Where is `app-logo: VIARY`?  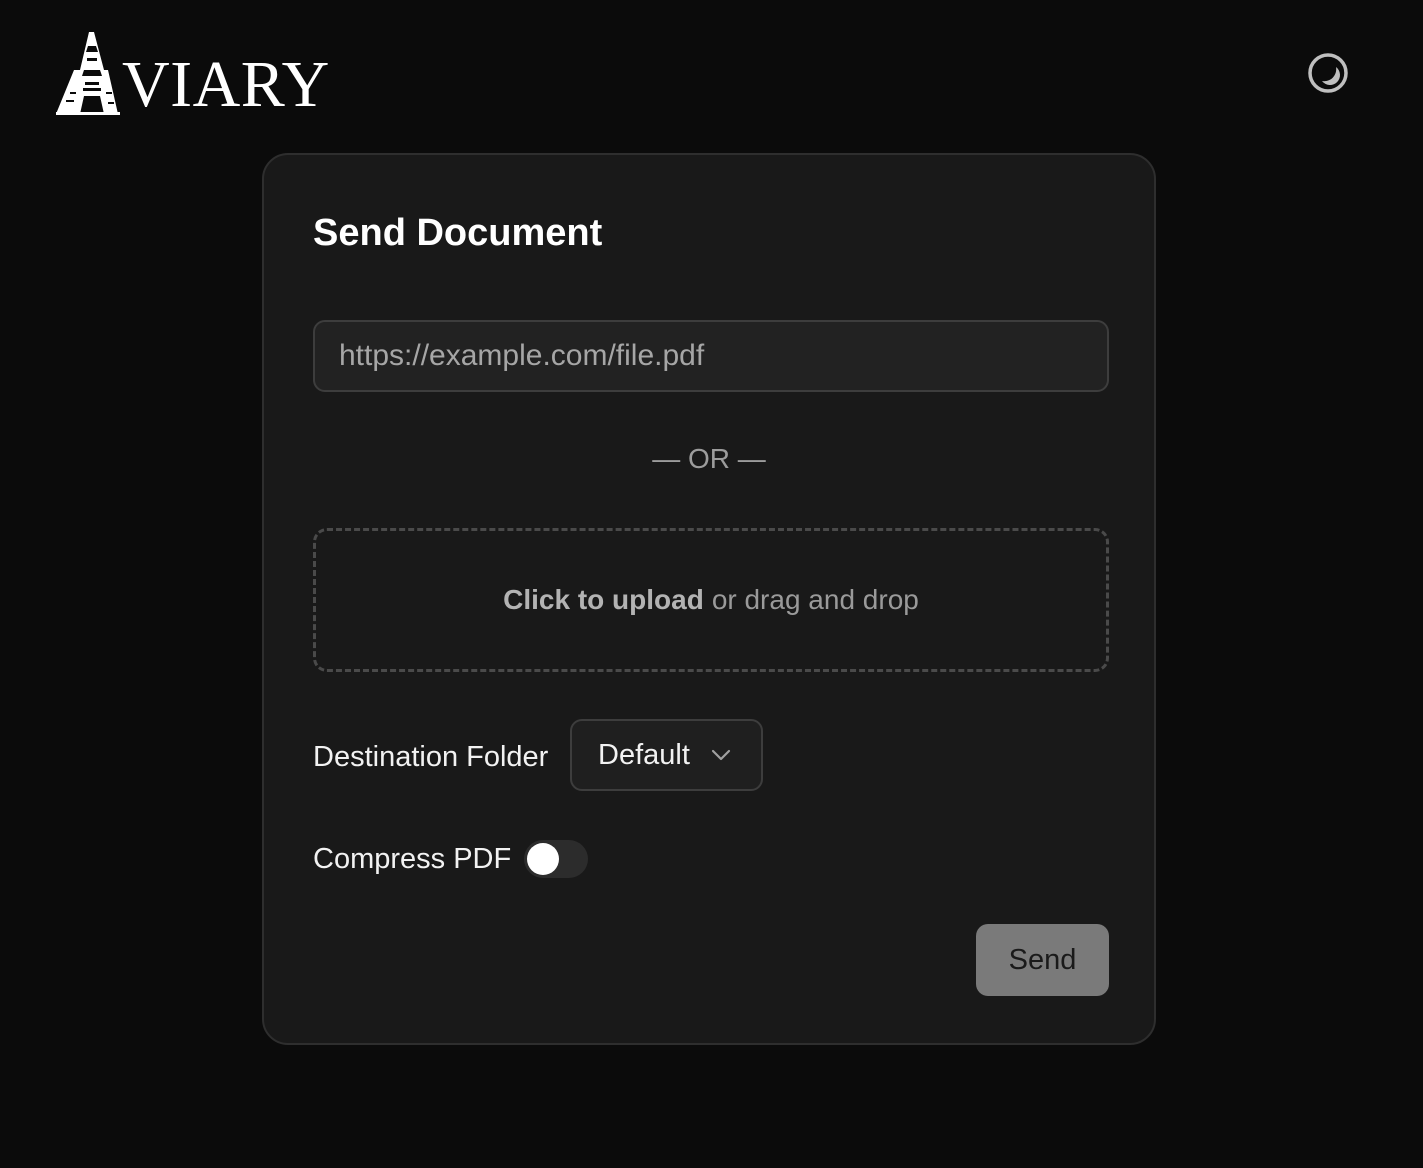
app-logo: VIARY is located at coordinates (192, 75).